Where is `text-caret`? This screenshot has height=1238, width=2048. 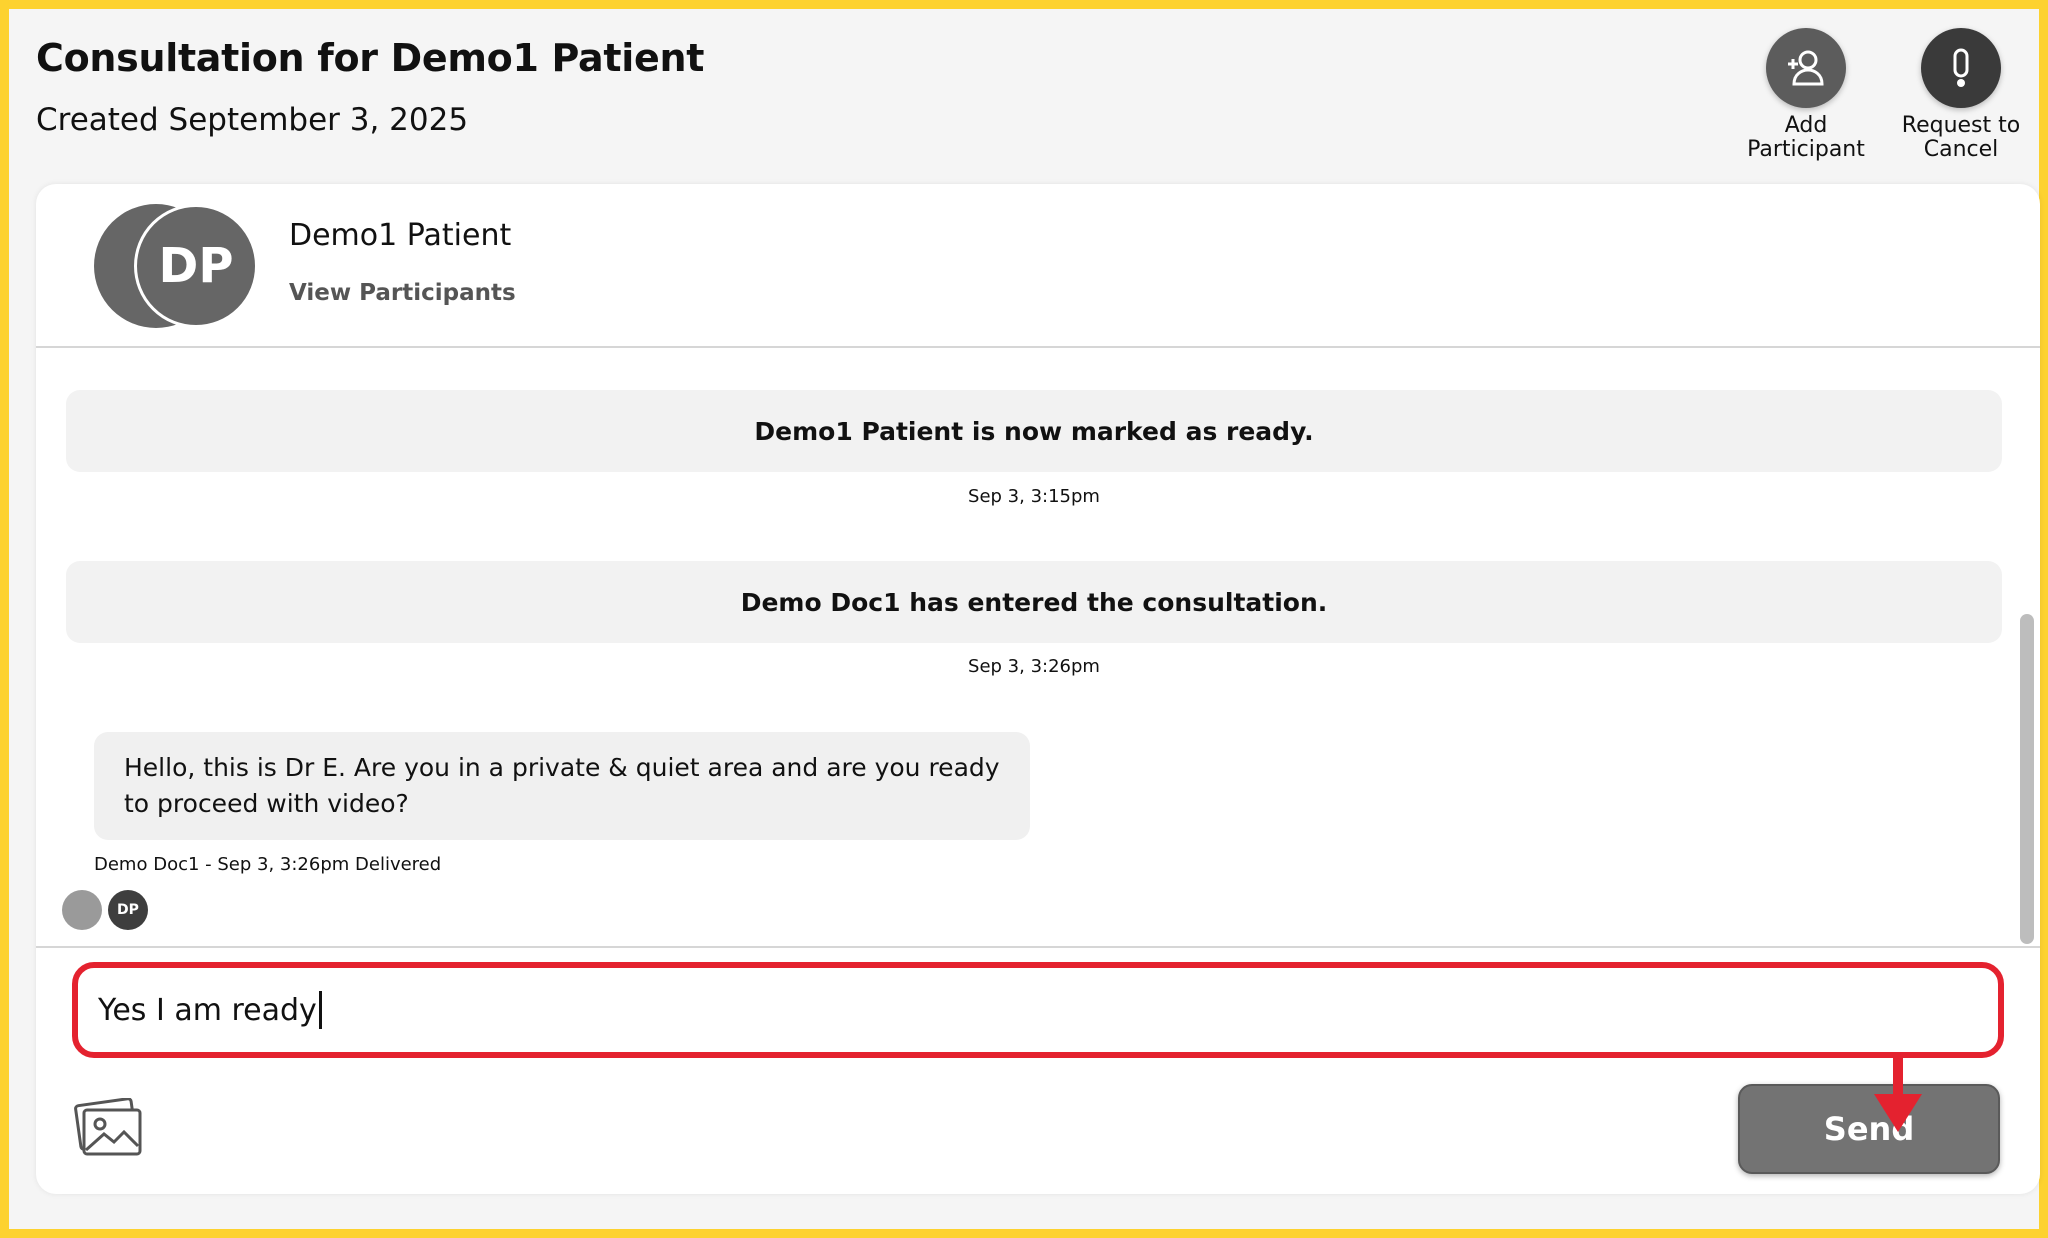 text-caret is located at coordinates (320, 1010).